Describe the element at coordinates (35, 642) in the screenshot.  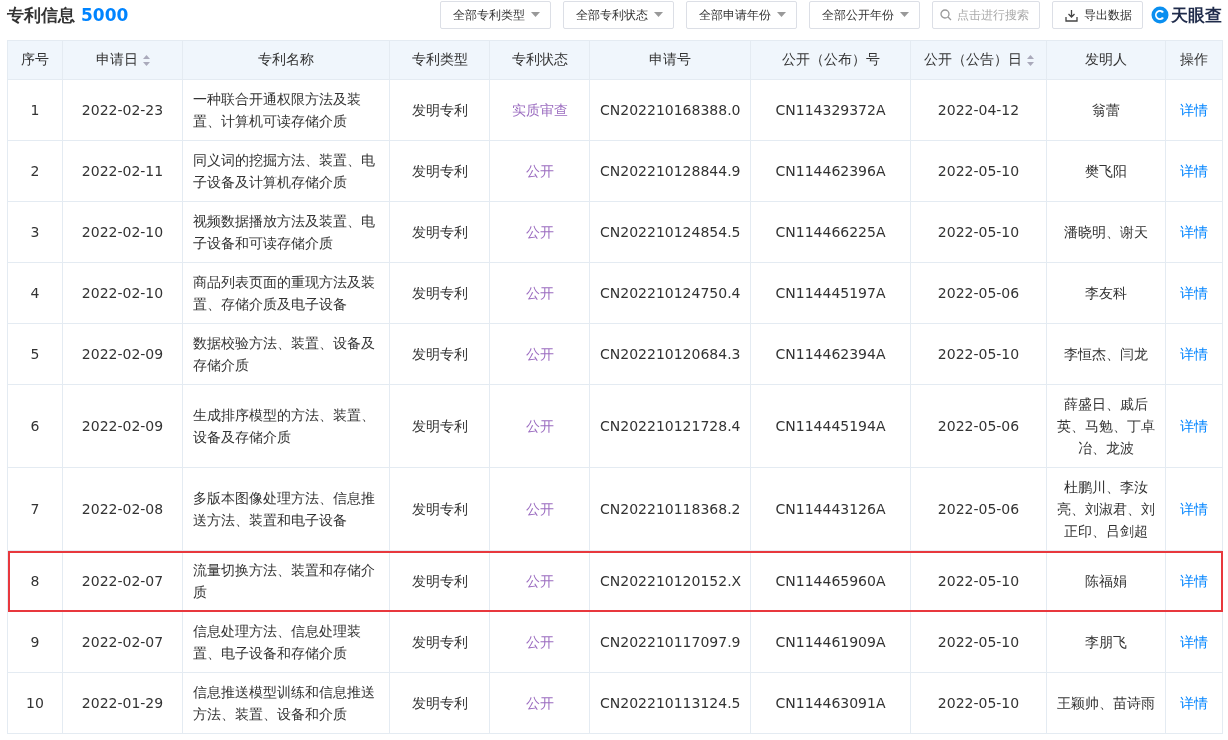
I see `table-cell: 9` at that location.